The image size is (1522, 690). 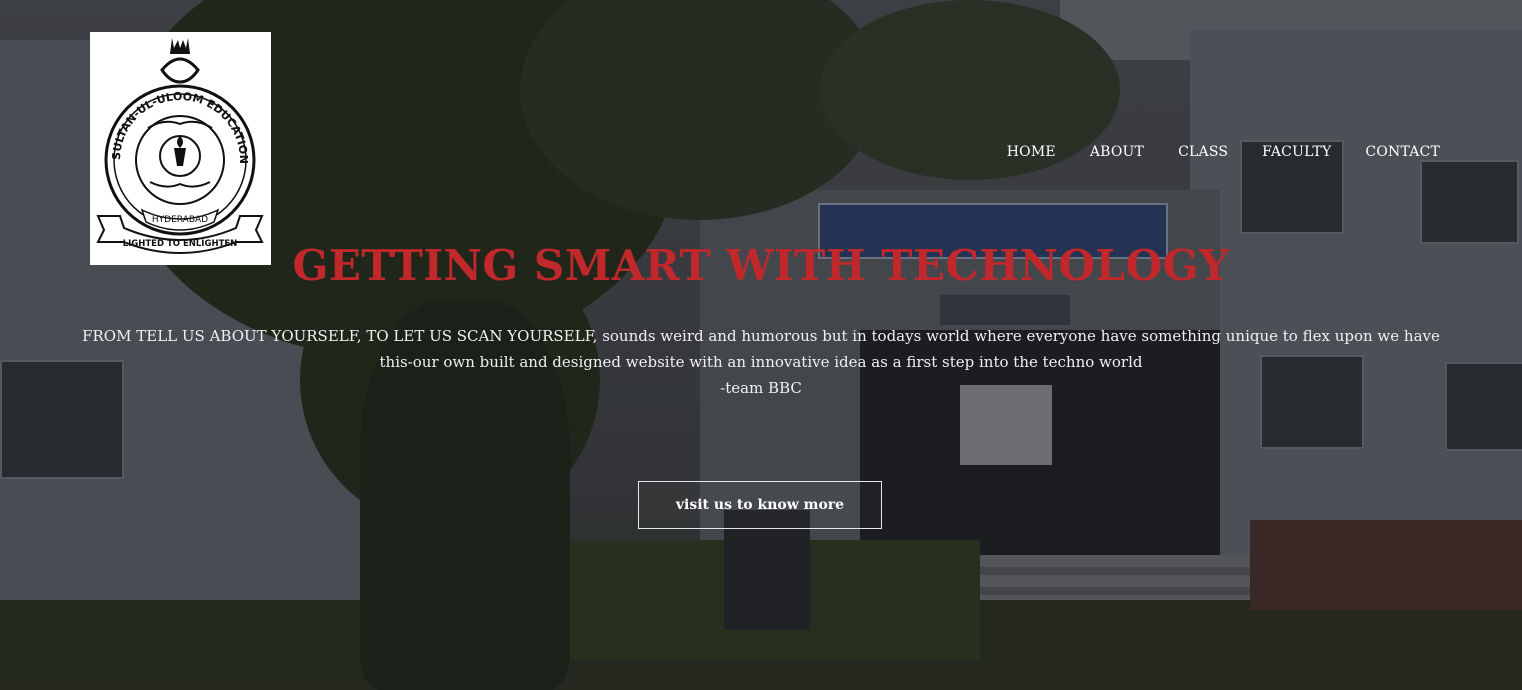 What do you see at coordinates (1296, 153) in the screenshot?
I see `nav-faculty-link: FACULTY` at bounding box center [1296, 153].